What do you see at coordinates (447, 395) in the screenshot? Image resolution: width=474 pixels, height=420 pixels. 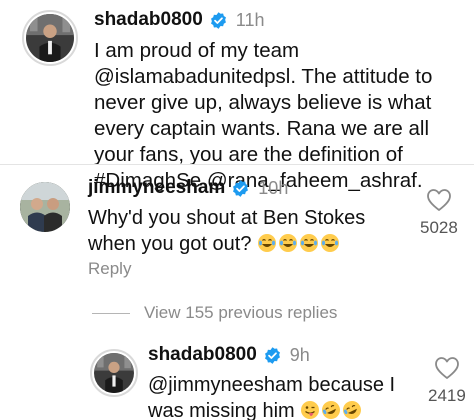 I see `reply-like-count: 2419` at bounding box center [447, 395].